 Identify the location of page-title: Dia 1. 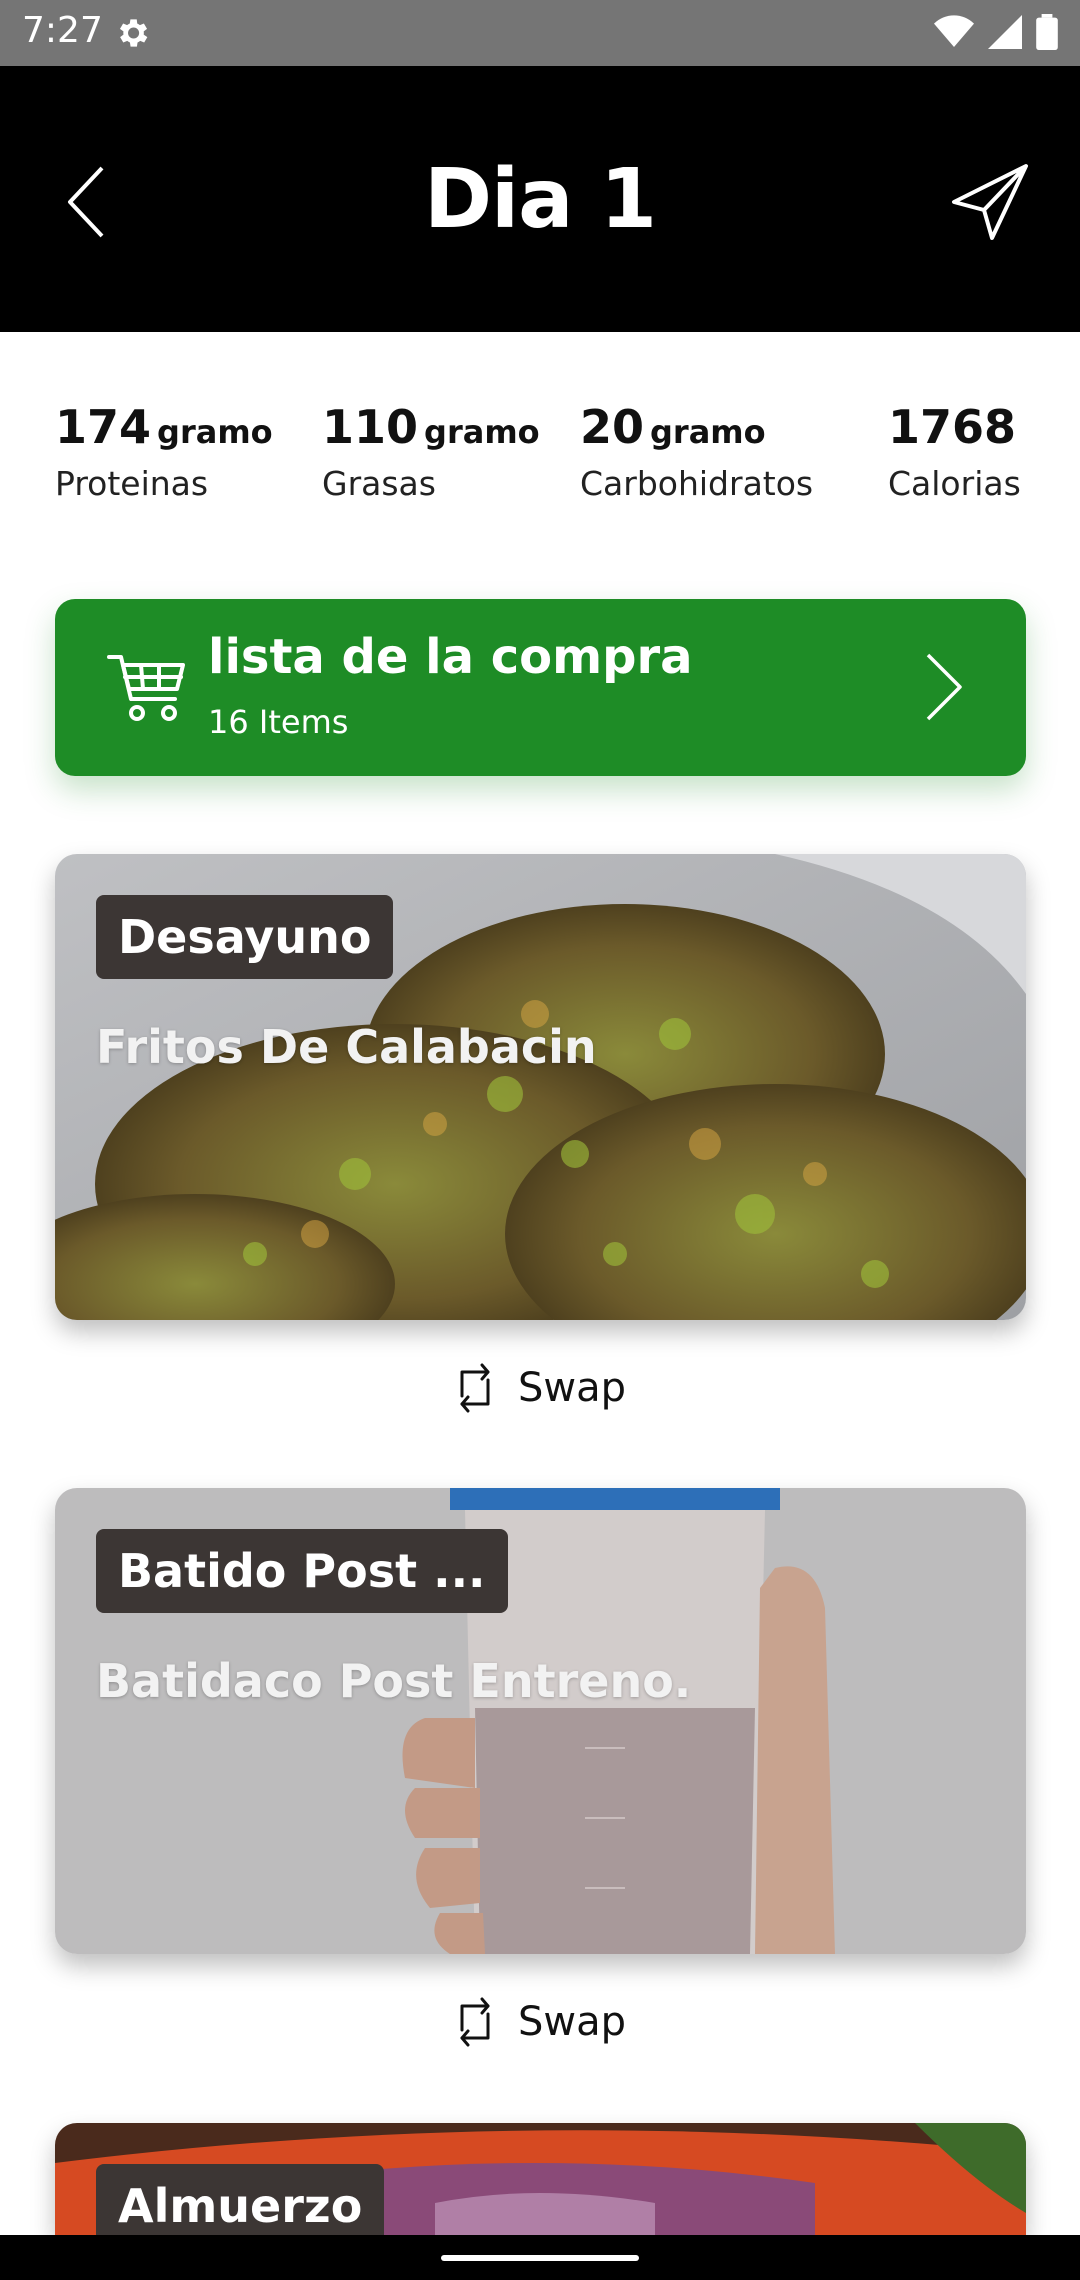
(540, 199).